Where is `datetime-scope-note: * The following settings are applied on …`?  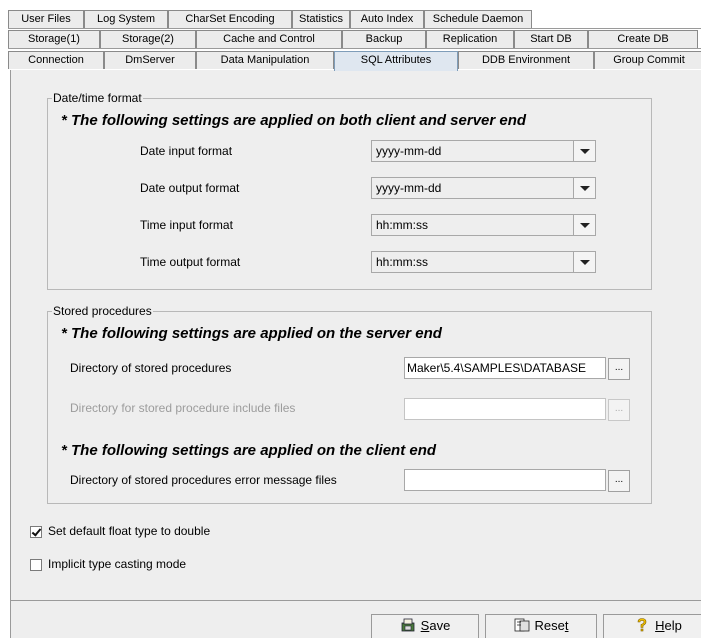
datetime-scope-note: * The following settings are applied on … is located at coordinates (294, 120).